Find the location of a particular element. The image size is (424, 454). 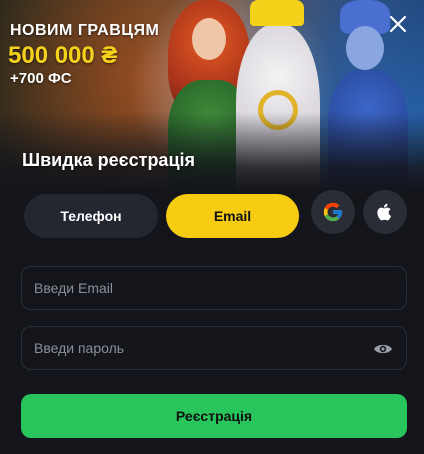

eye-icon is located at coordinates (383, 349).